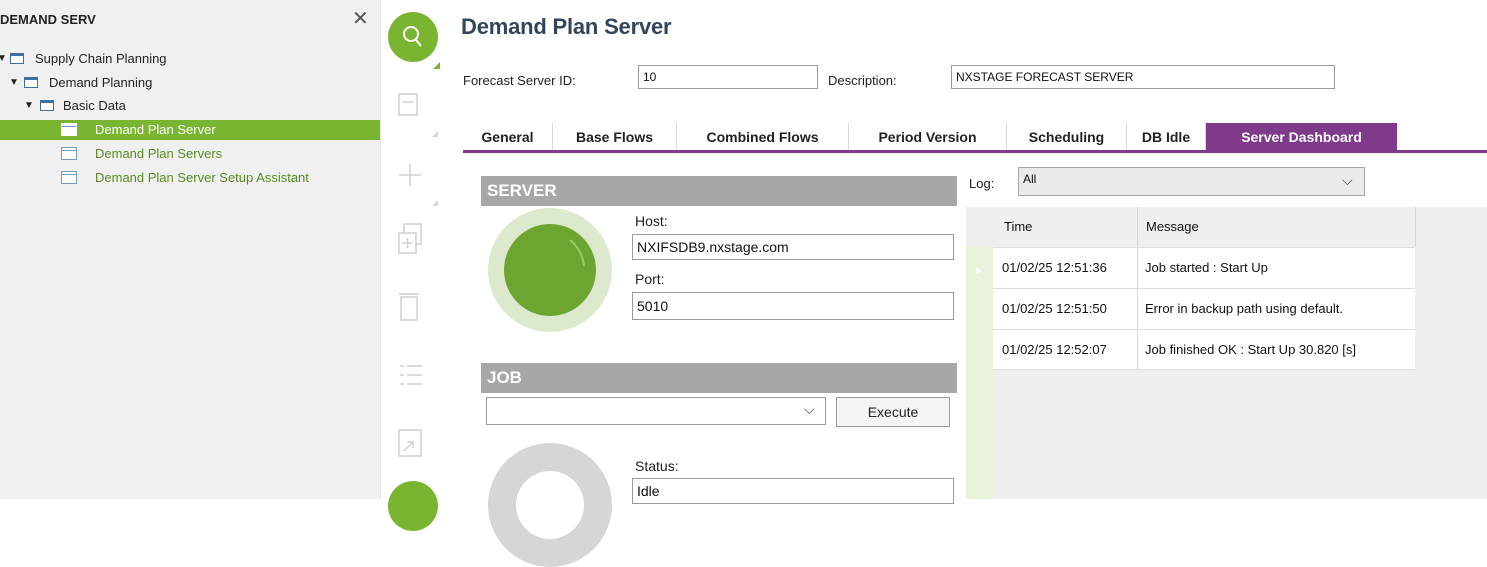 This screenshot has width=1487, height=567. I want to click on tree-label: Demand Plan Servers, so click(159, 153).